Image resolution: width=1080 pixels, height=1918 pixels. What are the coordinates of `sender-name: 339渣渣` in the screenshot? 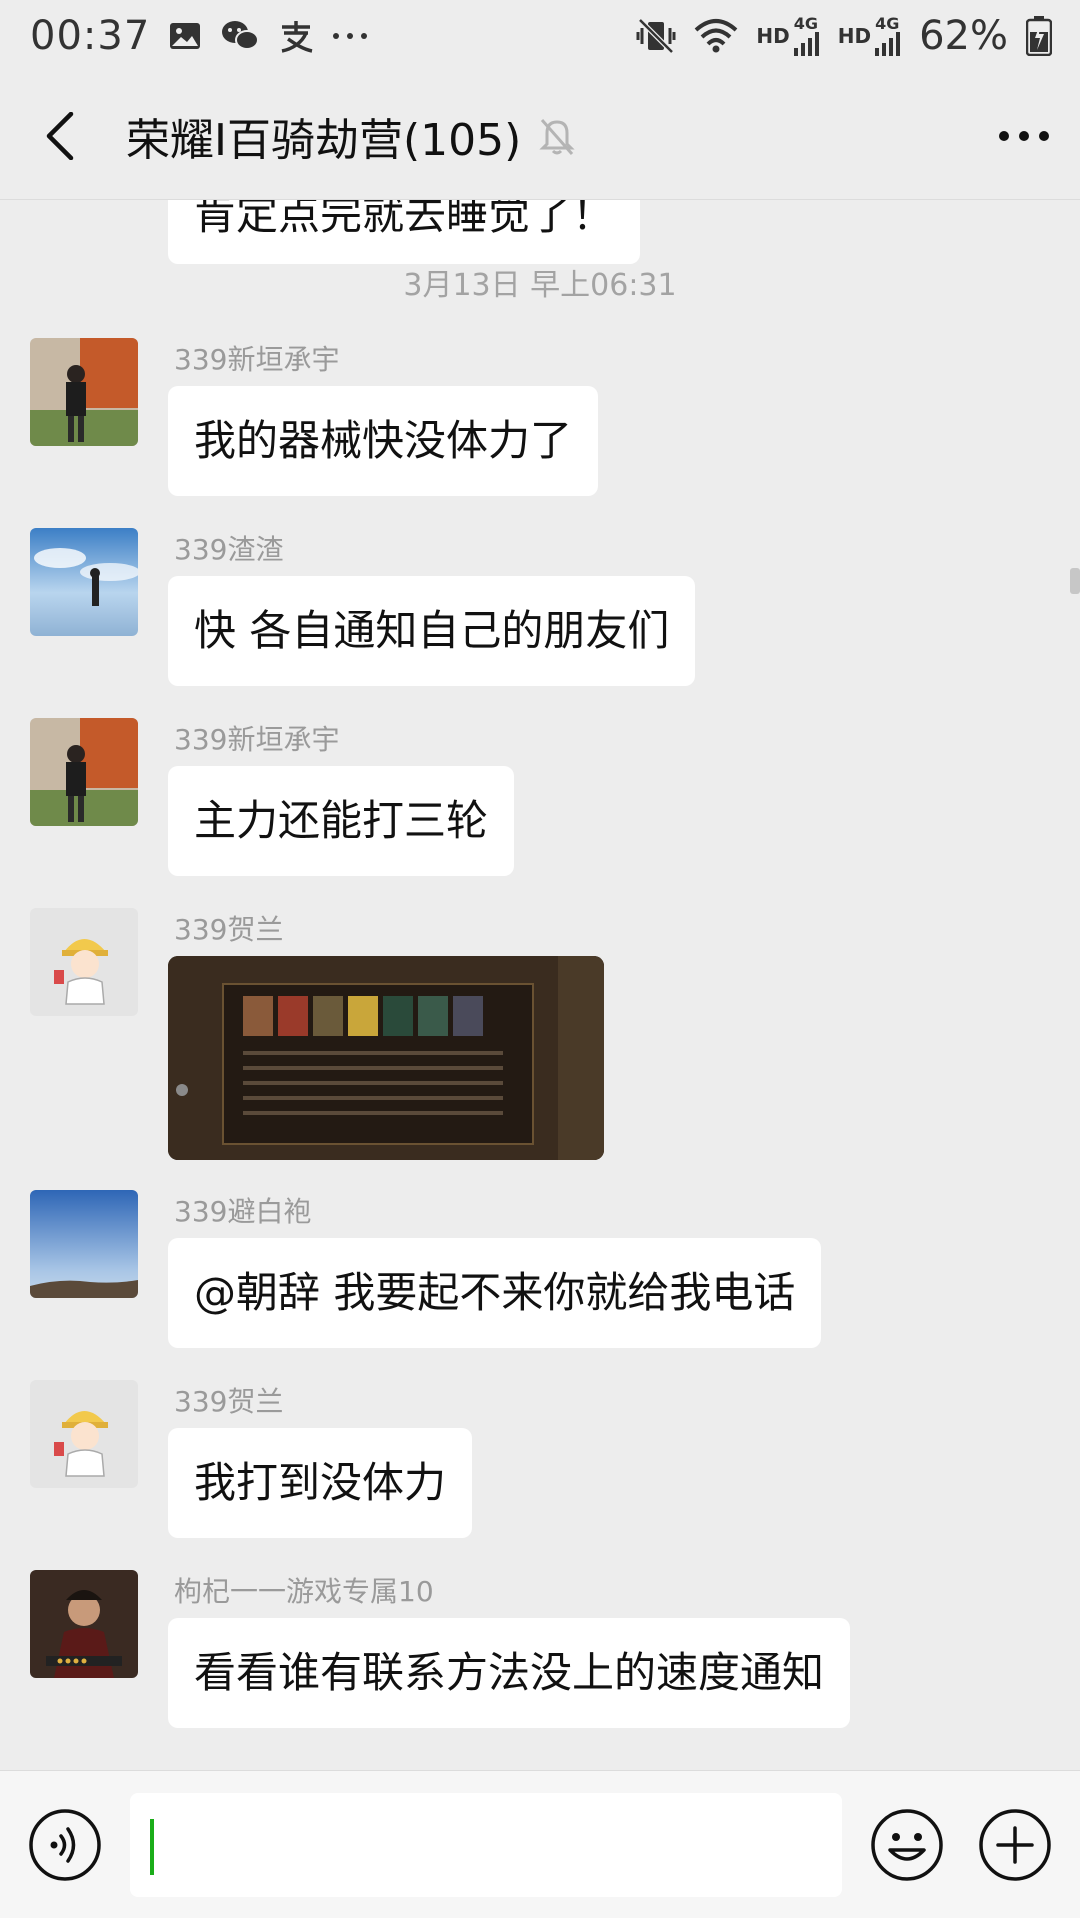 It's located at (229, 549).